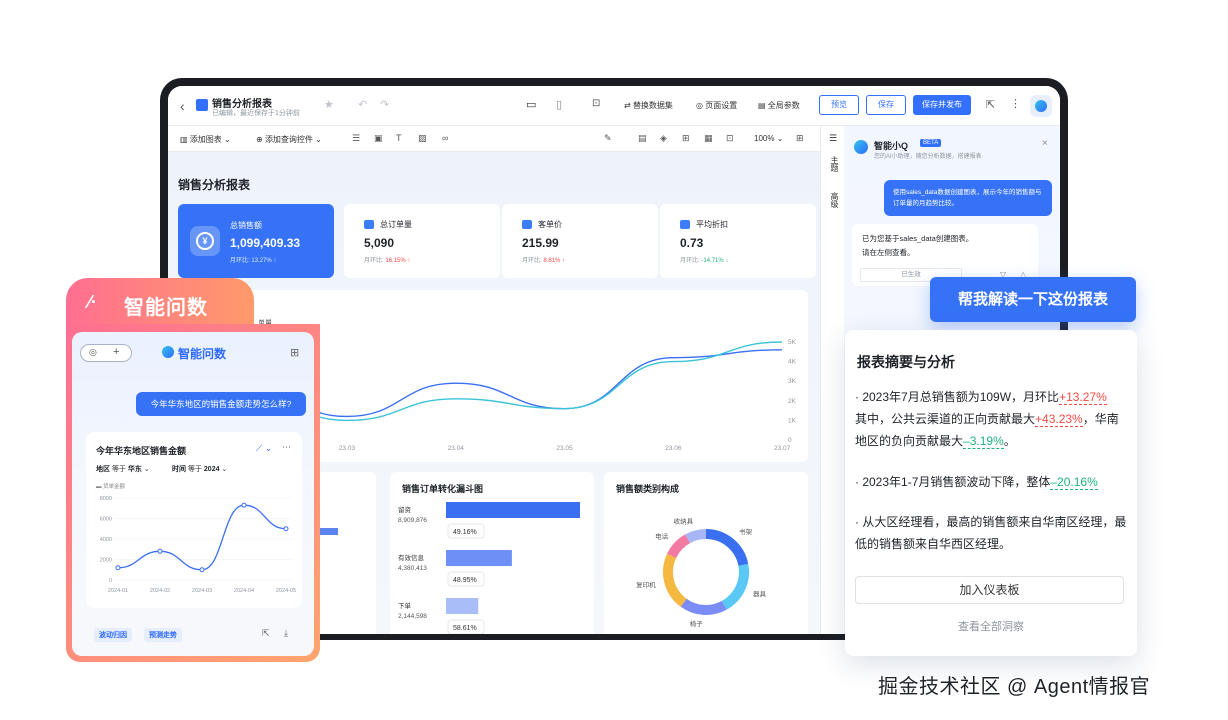 Image resolution: width=1228 pixels, height=720 pixels. Describe the element at coordinates (1041, 106) in the screenshot. I see `ai-assistant-icon` at that location.